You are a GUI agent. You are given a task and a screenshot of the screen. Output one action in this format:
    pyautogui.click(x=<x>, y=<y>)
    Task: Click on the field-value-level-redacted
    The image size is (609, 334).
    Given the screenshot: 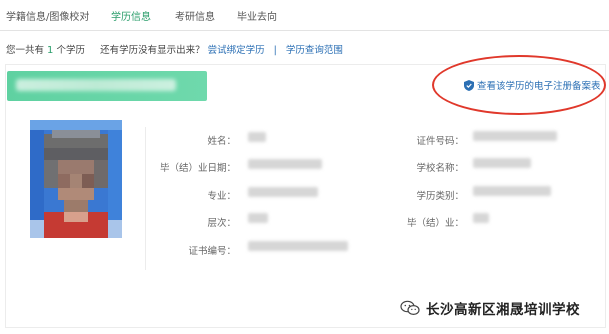 What is the action you would take?
    pyautogui.click(x=258, y=218)
    